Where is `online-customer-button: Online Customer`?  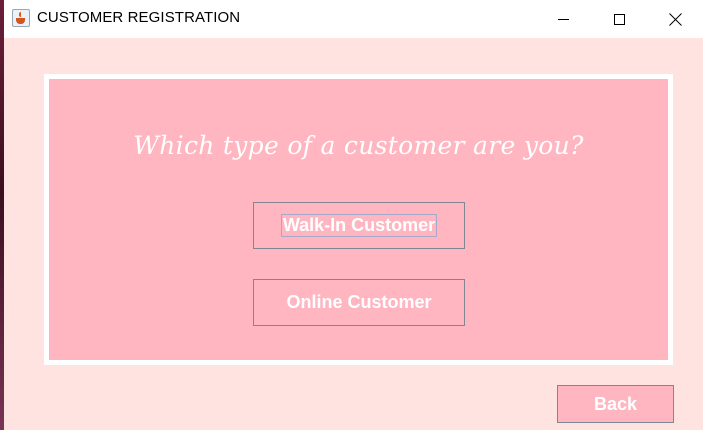
online-customer-button: Online Customer is located at coordinates (359, 302).